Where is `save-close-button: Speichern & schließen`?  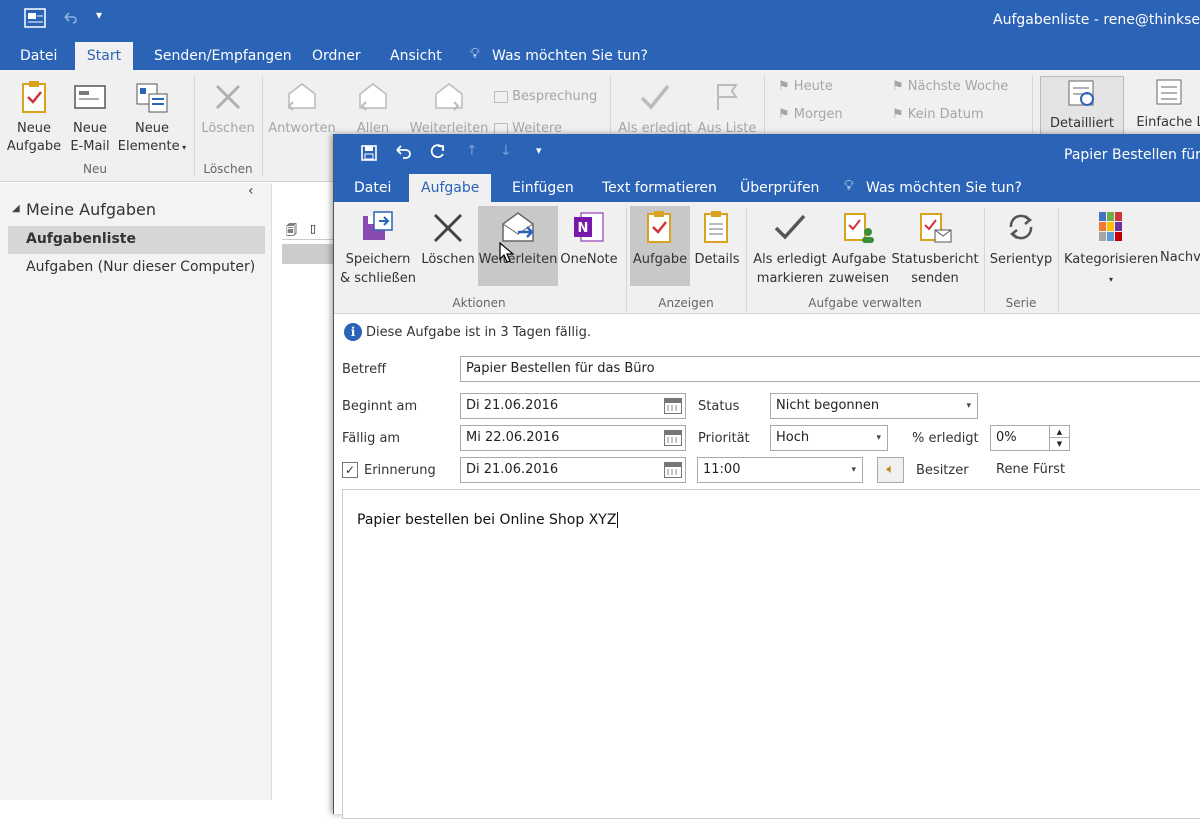 save-close-button: Speichern & schließen is located at coordinates (378, 249).